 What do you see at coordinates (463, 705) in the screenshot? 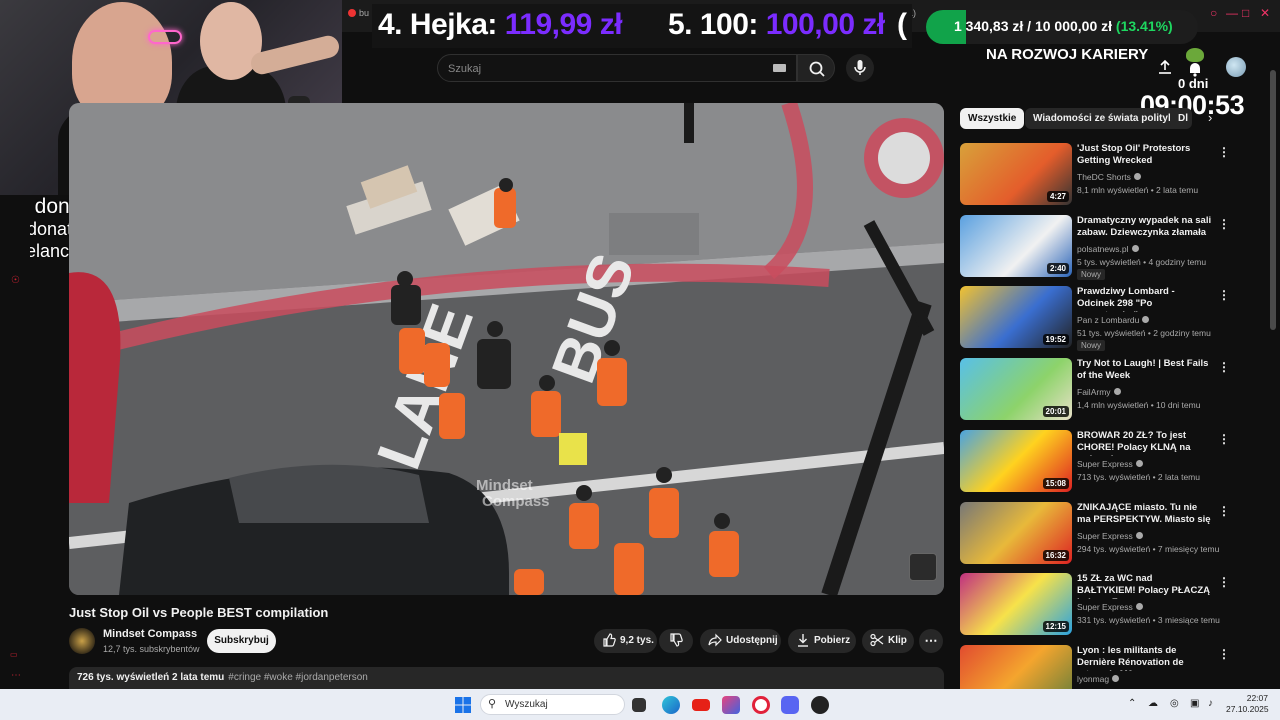
I see `windows-start-icon` at bounding box center [463, 705].